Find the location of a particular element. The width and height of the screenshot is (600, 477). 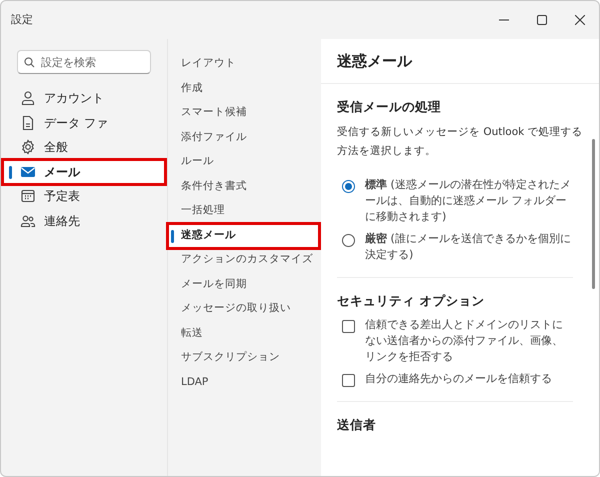

nav-item: メール is located at coordinates (84, 172).